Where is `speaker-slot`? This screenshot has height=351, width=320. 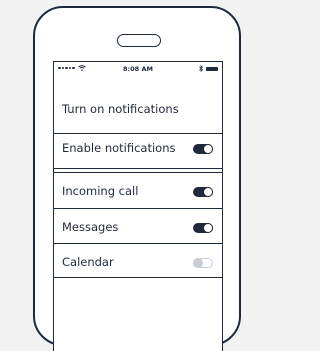 speaker-slot is located at coordinates (139, 40).